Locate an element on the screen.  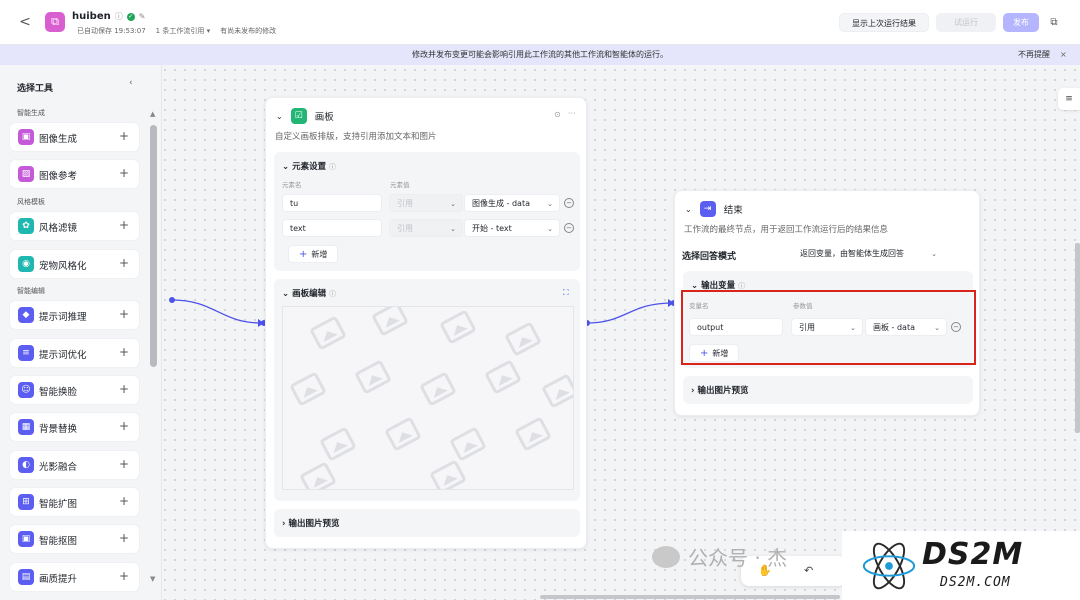
scroll-up-icon: ▲ is located at coordinates (152, 114).